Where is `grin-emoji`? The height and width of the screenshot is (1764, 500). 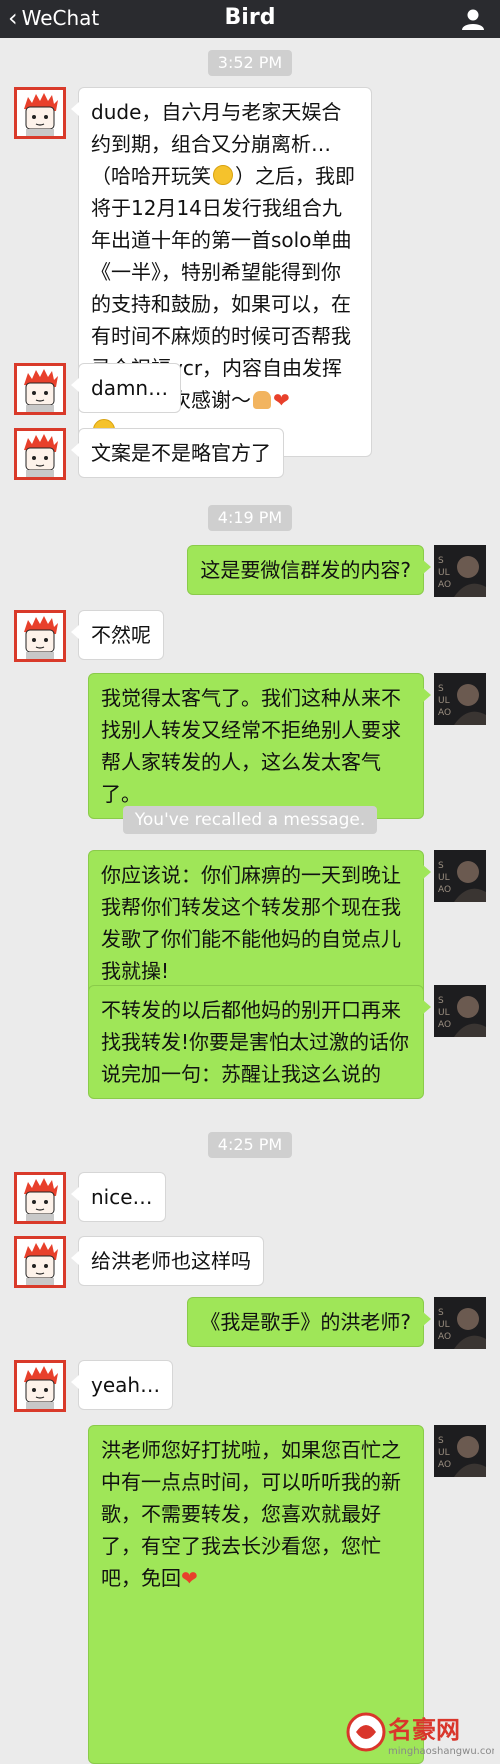 grin-emoji is located at coordinates (223, 175).